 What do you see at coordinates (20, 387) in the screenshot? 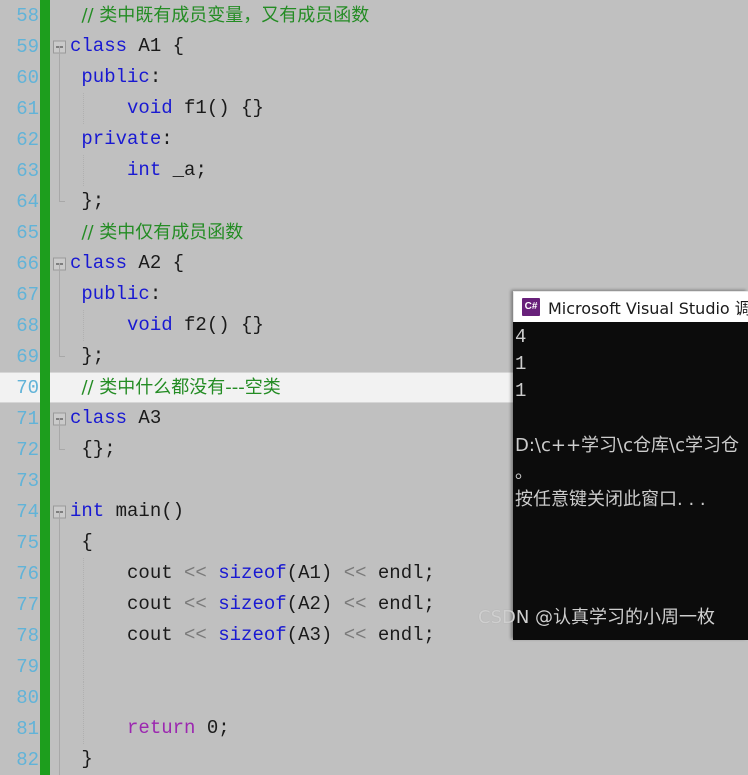
I see `line-number-gutter: 70` at bounding box center [20, 387].